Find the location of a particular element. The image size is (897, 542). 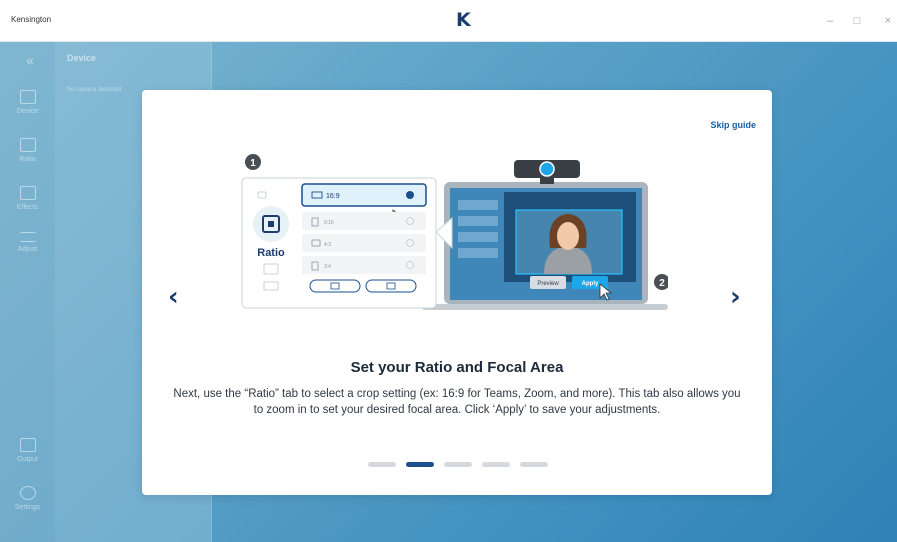

sliders-icon is located at coordinates (27, 237).